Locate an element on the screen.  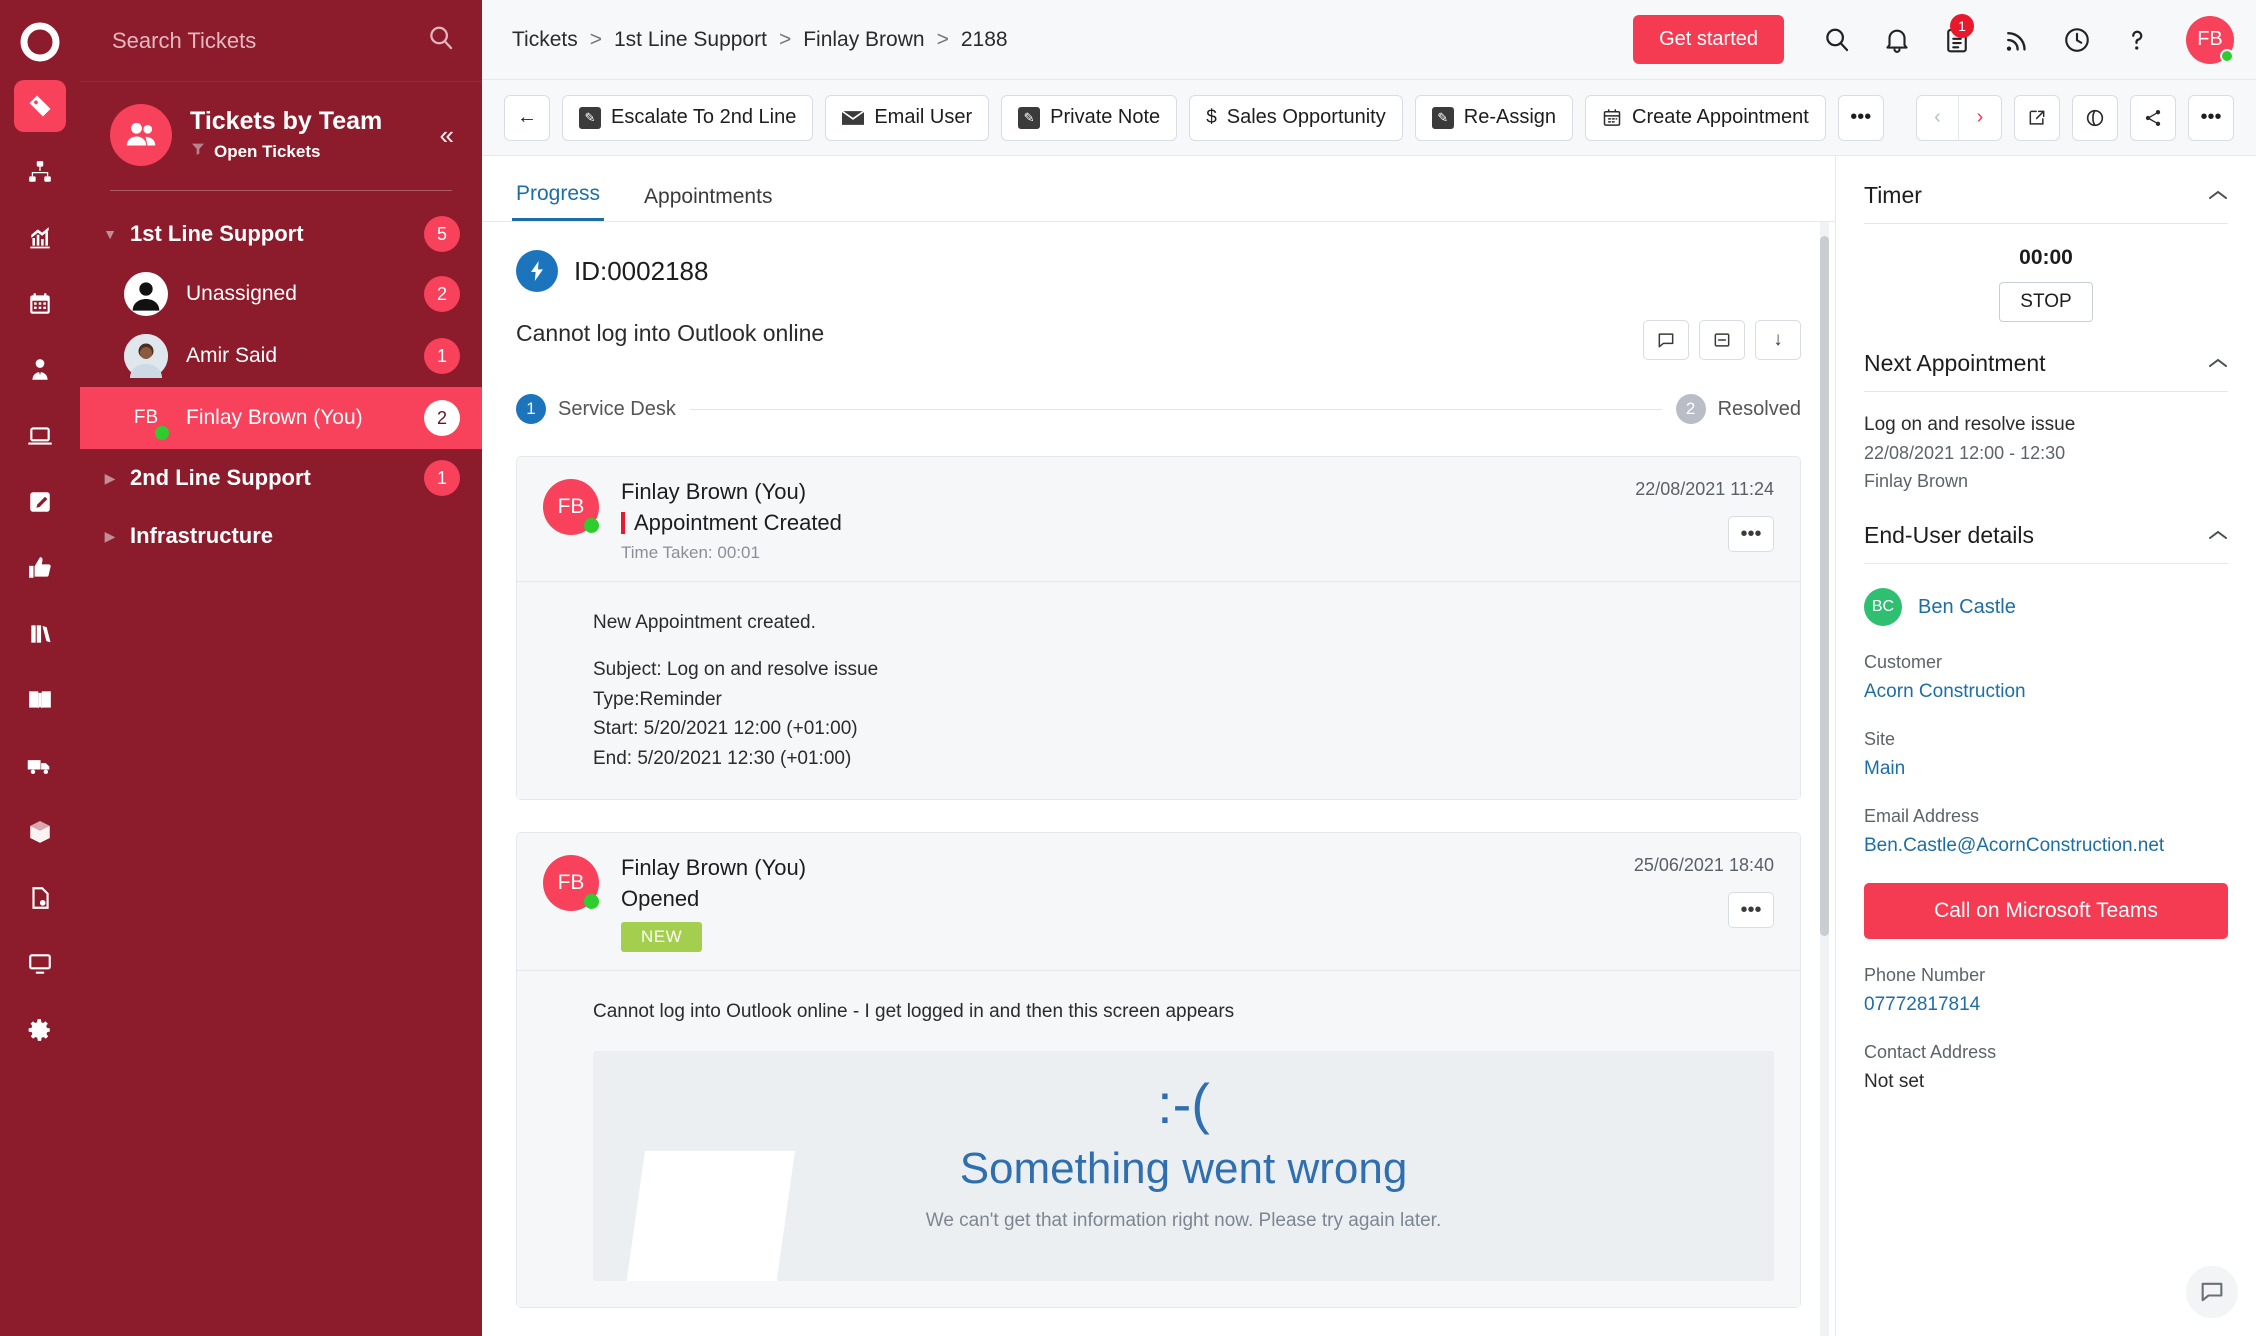
rail-item-org-chart is located at coordinates (40, 172).